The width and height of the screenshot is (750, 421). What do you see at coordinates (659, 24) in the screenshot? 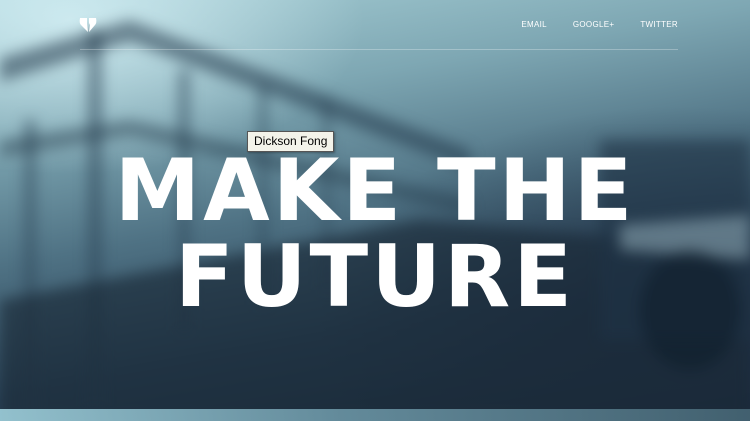
I see `nav-link-twitter: TWITTER` at bounding box center [659, 24].